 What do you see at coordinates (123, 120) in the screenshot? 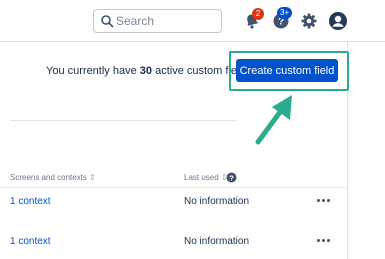
I see `section-divider` at bounding box center [123, 120].